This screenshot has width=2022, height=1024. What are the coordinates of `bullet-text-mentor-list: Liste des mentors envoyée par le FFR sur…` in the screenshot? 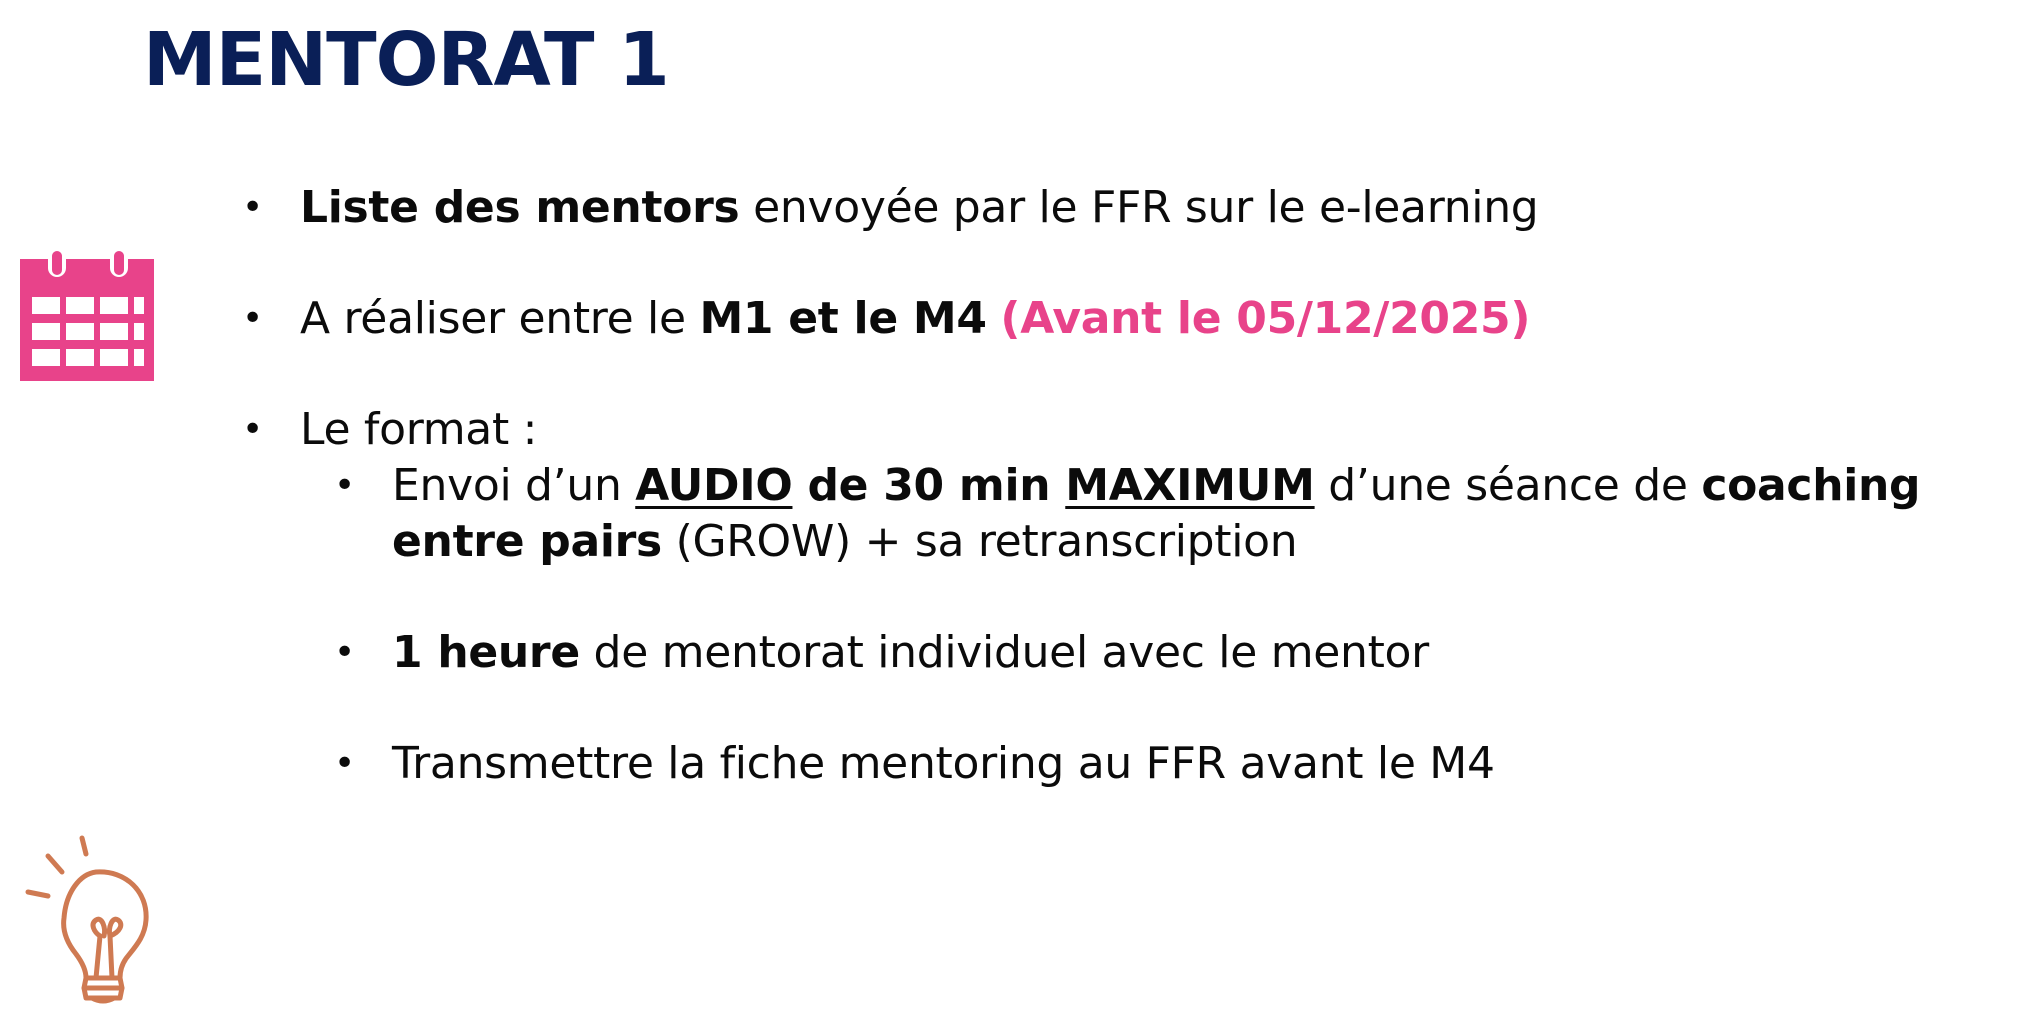 It's located at (919, 208).